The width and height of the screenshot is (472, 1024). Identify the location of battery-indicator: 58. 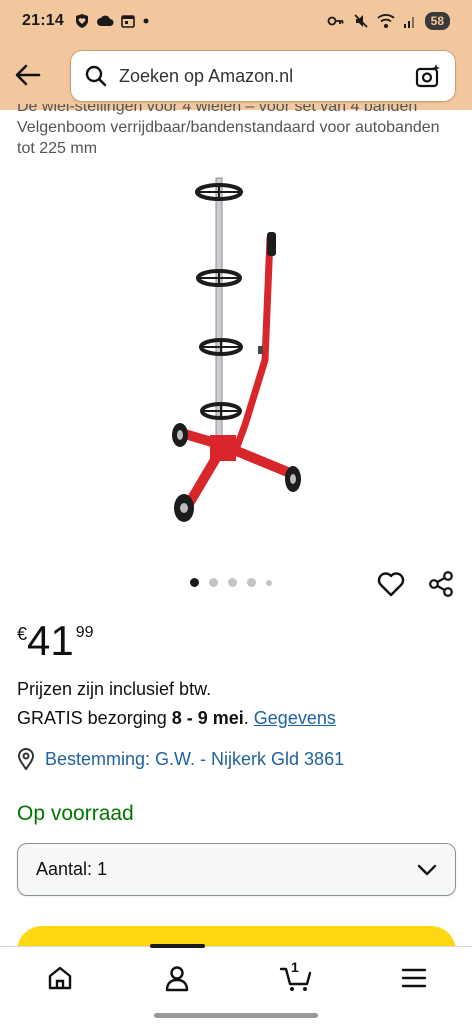
(437, 21).